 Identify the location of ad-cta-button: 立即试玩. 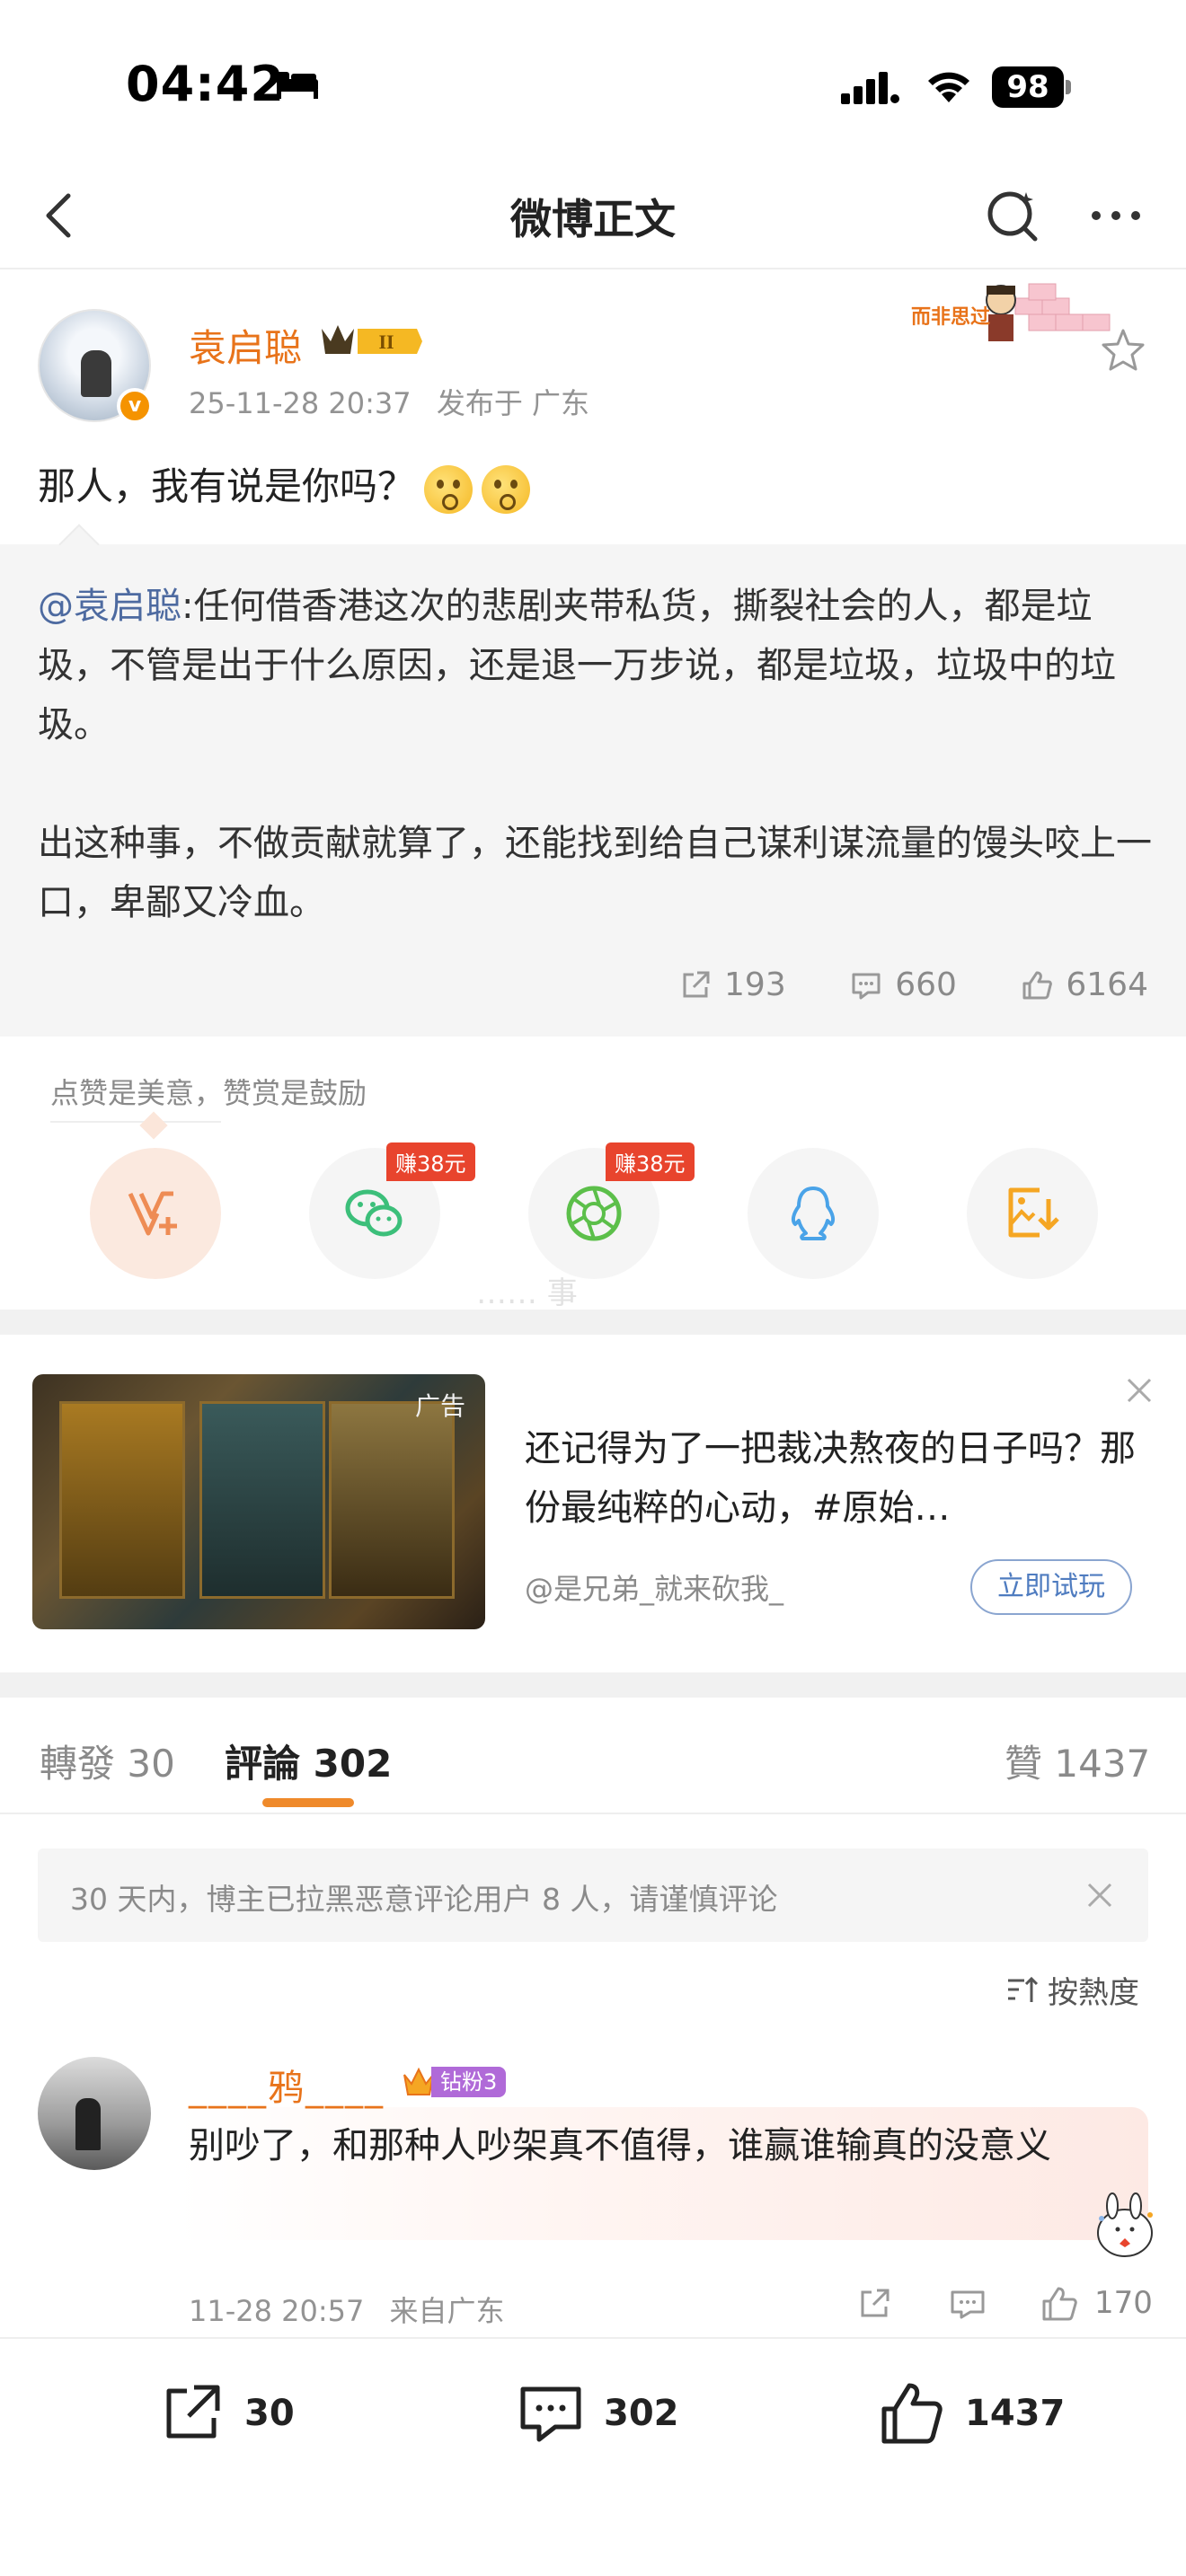
(1051, 1587).